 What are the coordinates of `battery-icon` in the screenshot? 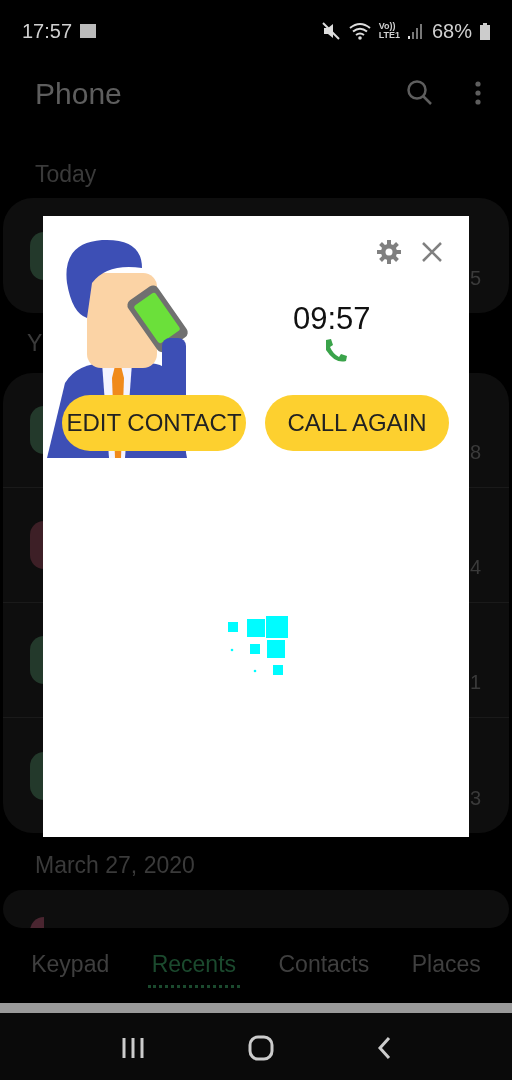 It's located at (485, 31).